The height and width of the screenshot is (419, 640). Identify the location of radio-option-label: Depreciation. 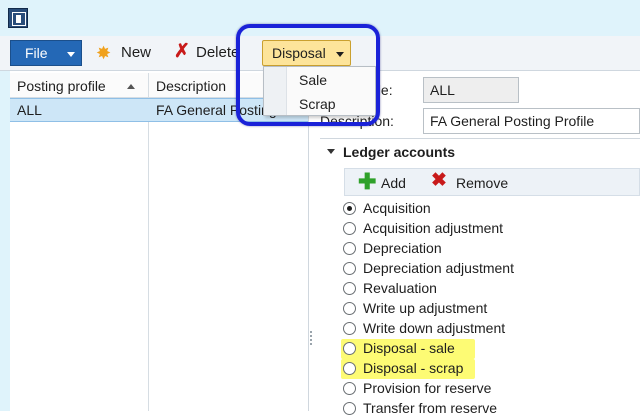
(402, 248).